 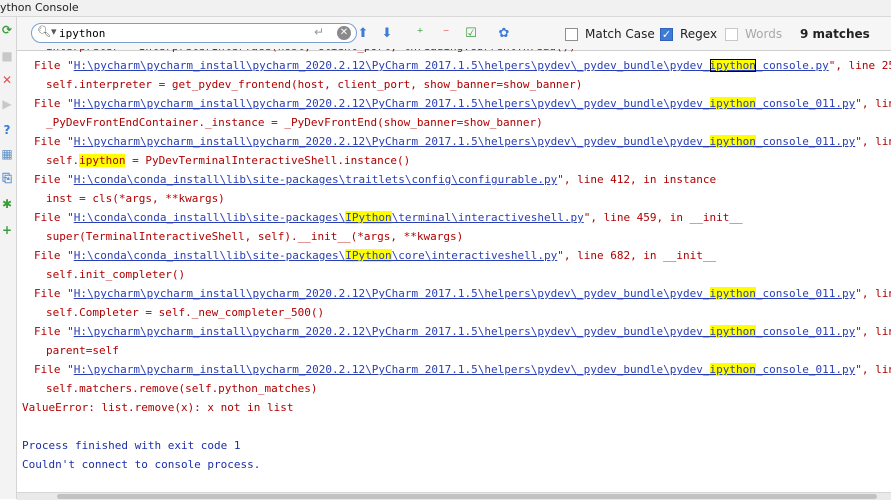 I want to click on console-text: ", line 25, in __init__, so click(x=859, y=65).